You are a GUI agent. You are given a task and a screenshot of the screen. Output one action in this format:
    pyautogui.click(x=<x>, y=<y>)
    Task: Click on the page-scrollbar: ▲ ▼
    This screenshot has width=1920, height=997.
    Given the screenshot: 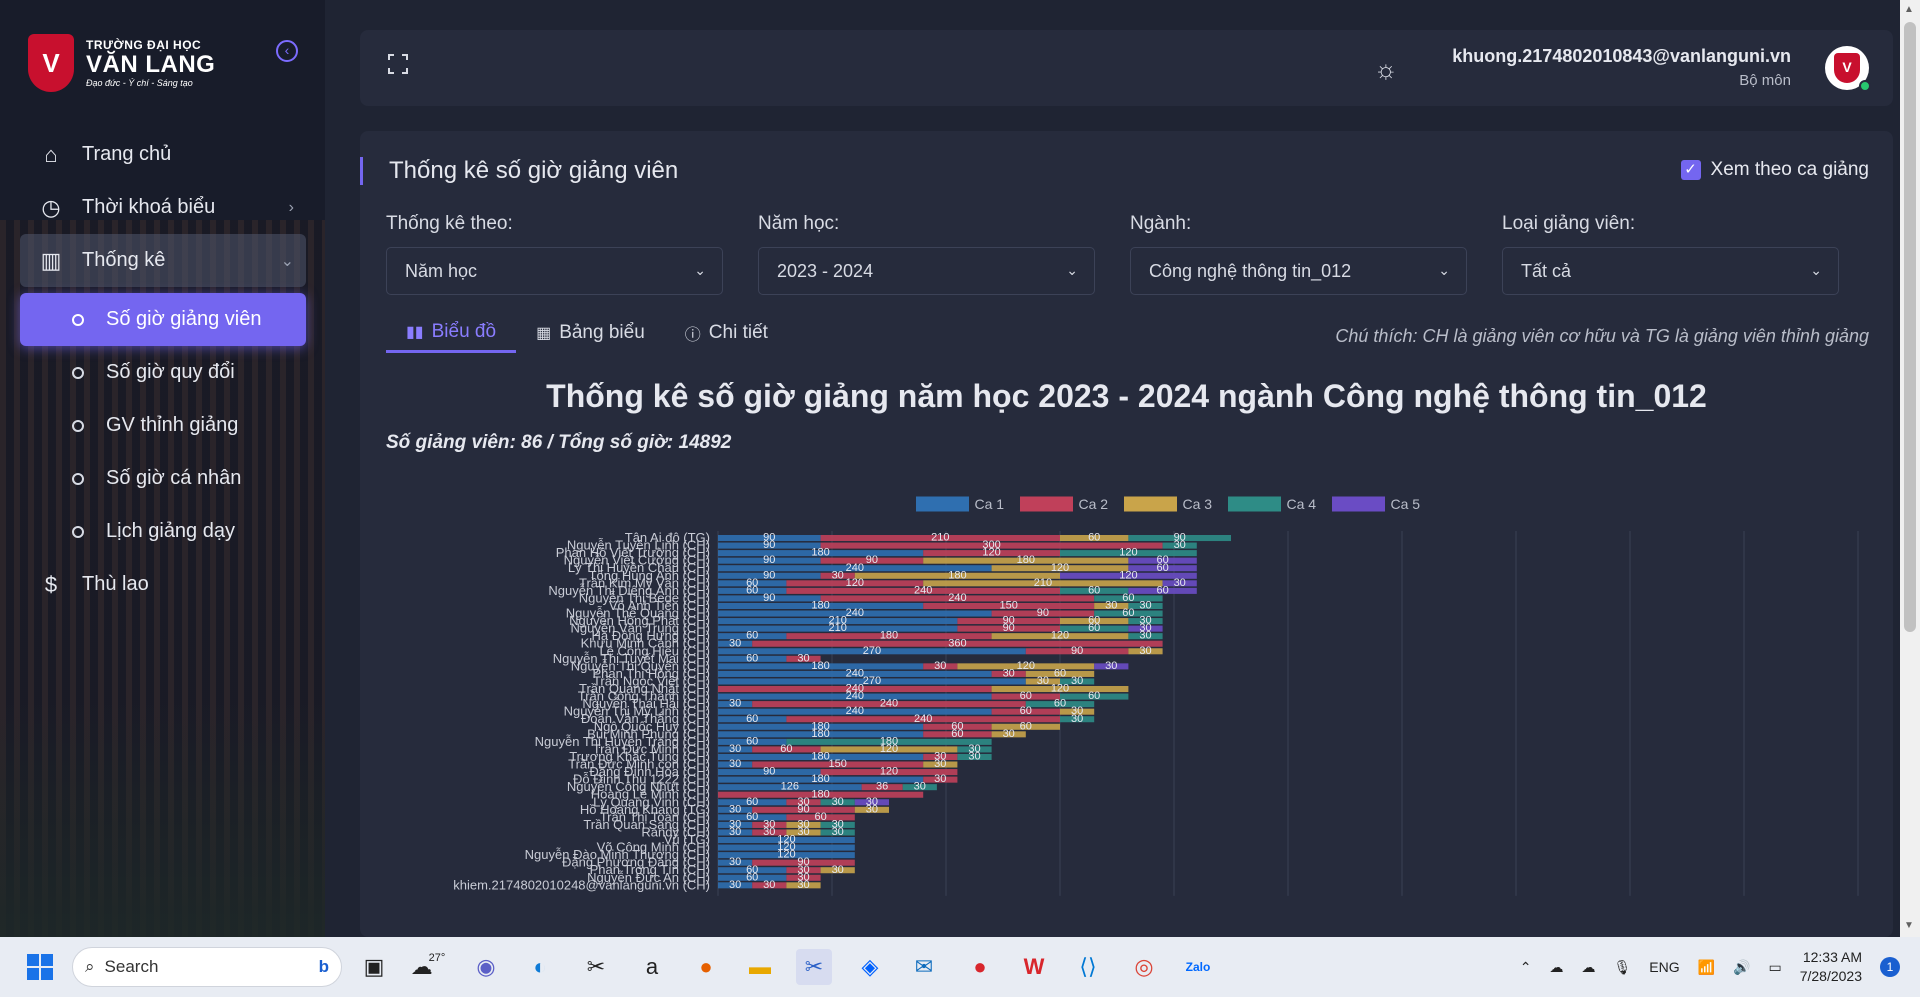 What is the action you would take?
    pyautogui.click(x=1910, y=468)
    